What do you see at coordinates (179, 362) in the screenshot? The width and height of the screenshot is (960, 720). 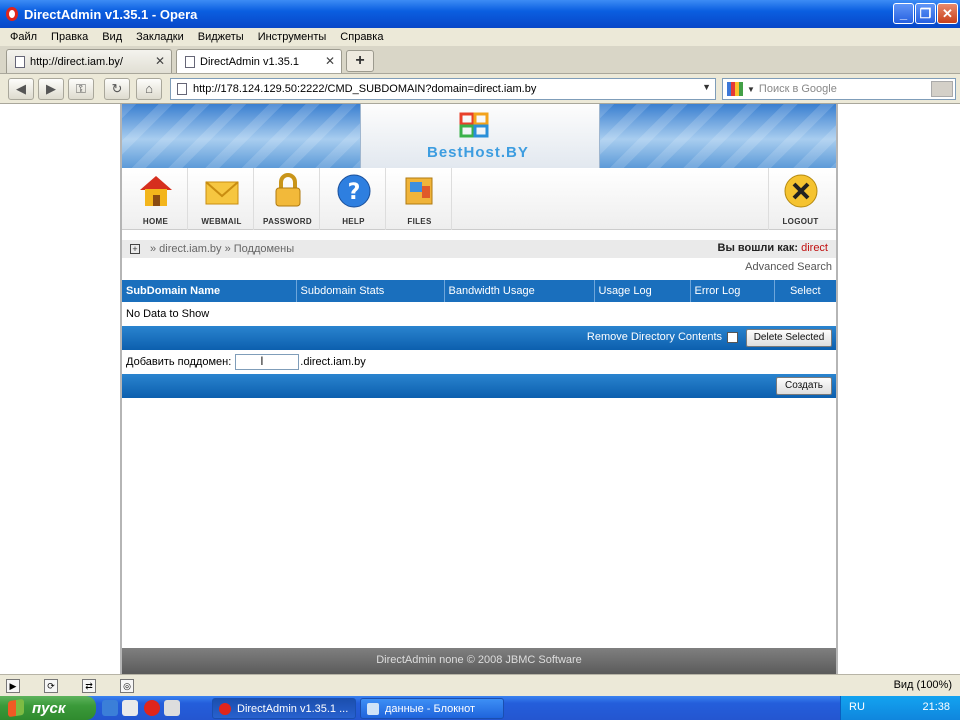 I see `add-subdomain-label: Добавить поддомен:` at bounding box center [179, 362].